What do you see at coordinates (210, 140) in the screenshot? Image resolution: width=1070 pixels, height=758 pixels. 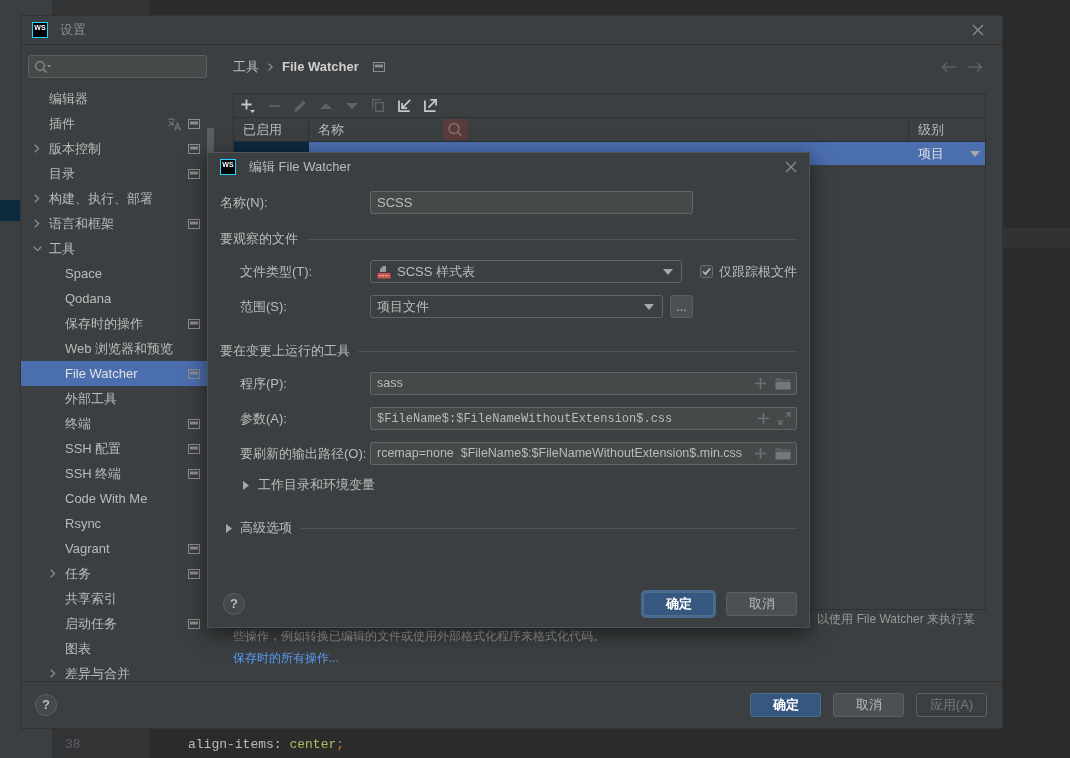 I see `scrollbar-thumb` at bounding box center [210, 140].